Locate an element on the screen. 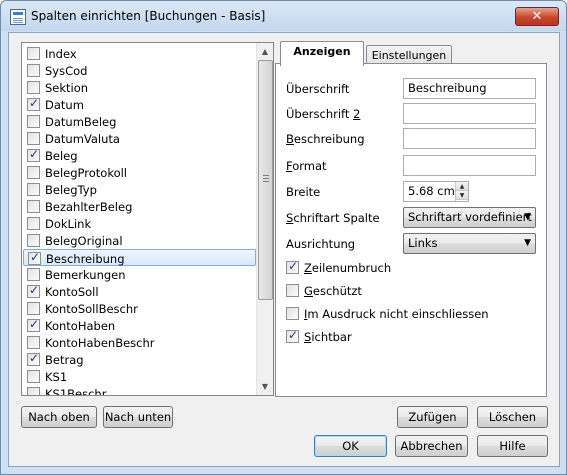 Image resolution: width=567 pixels, height=475 pixels. list-item: SysCod is located at coordinates (139, 70).